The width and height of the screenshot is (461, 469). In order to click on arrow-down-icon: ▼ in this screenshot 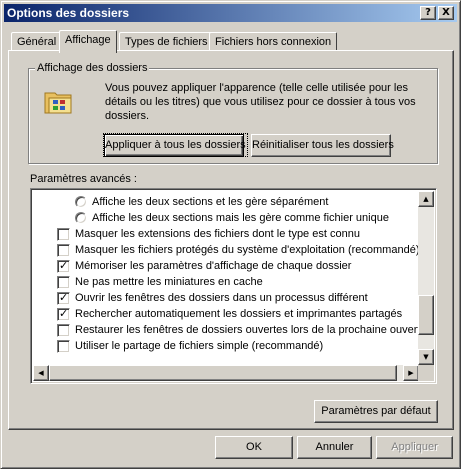, I will do `click(426, 357)`.